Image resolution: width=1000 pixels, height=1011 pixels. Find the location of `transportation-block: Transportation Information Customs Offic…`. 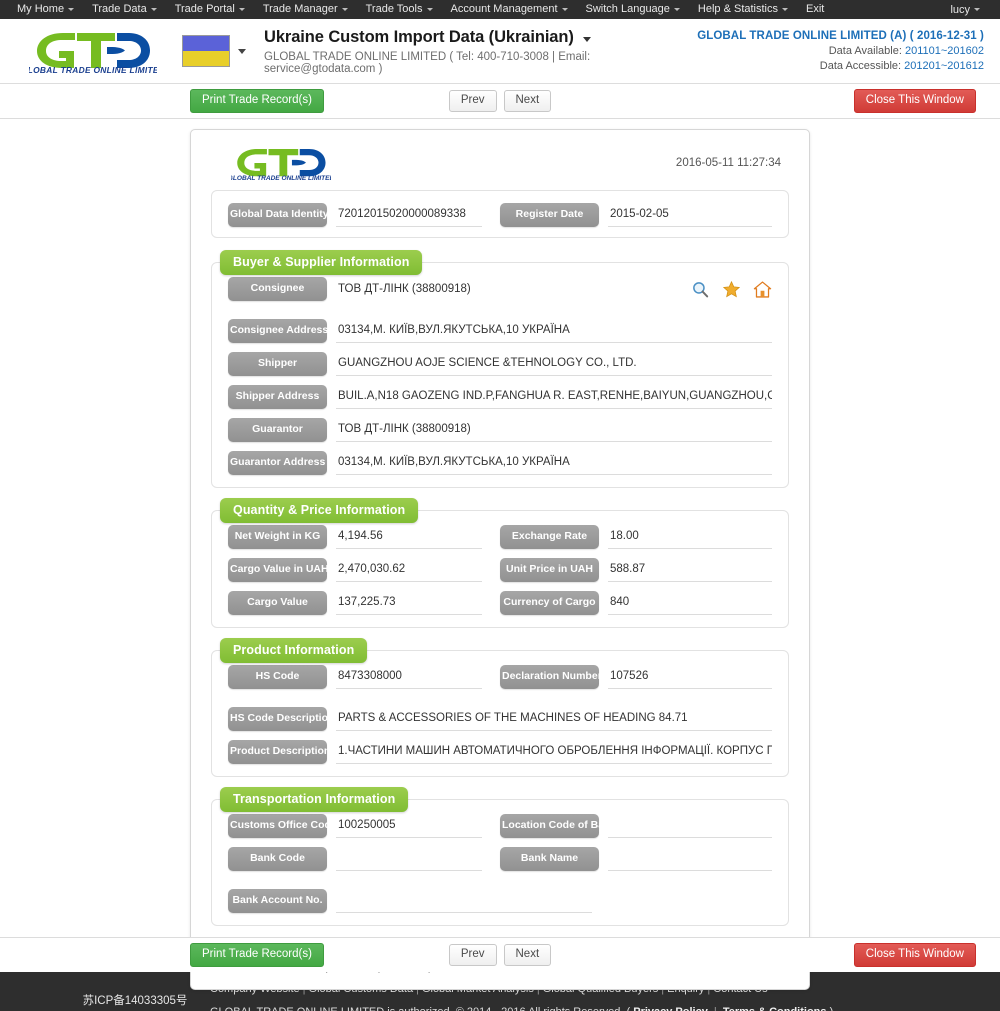

transportation-block: Transportation Information Customs Offic… is located at coordinates (500, 857).